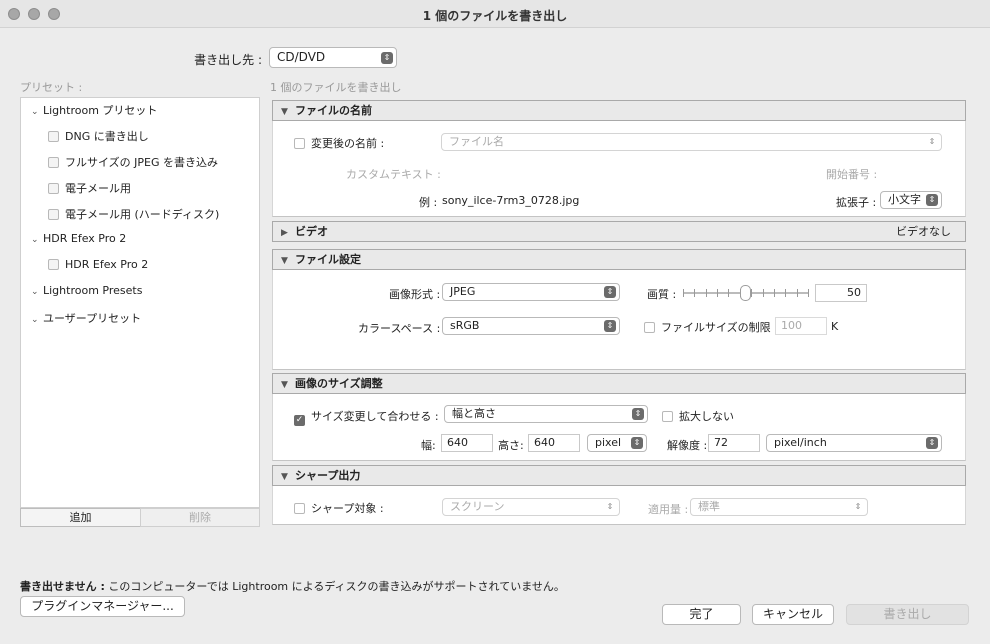 The height and width of the screenshot is (644, 990). Describe the element at coordinates (779, 507) in the screenshot. I see `amount-select: 標準 ⇕` at that location.